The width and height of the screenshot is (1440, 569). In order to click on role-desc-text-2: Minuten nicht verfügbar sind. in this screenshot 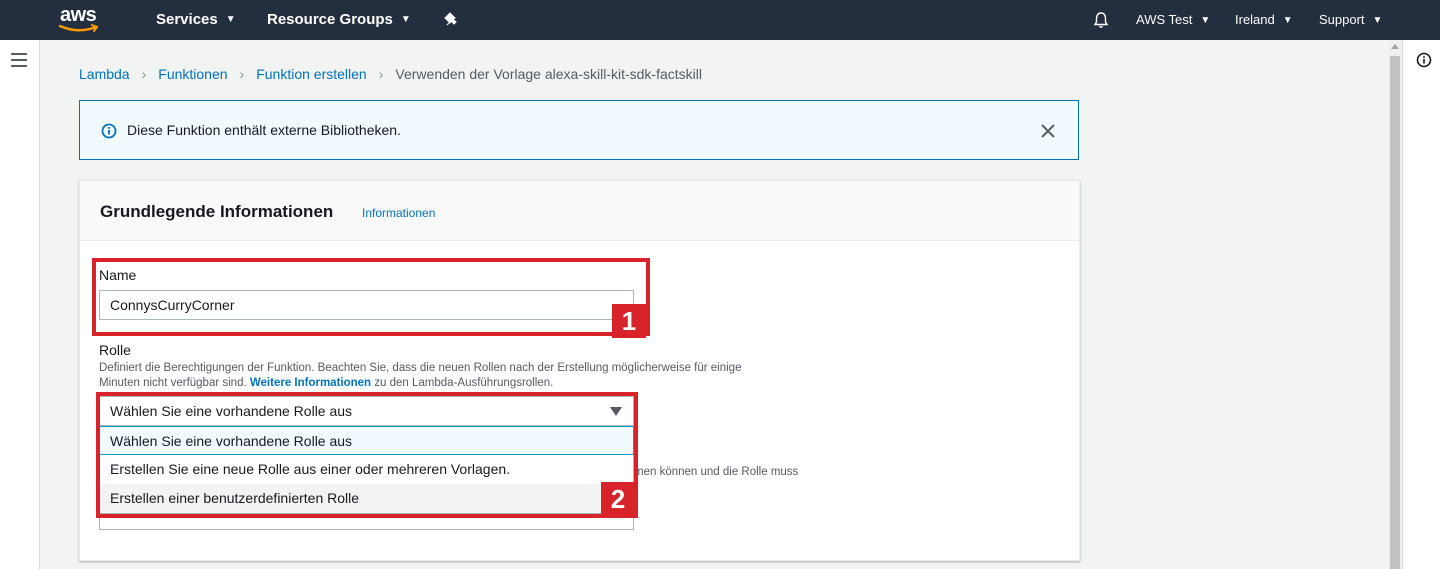, I will do `click(173, 383)`.